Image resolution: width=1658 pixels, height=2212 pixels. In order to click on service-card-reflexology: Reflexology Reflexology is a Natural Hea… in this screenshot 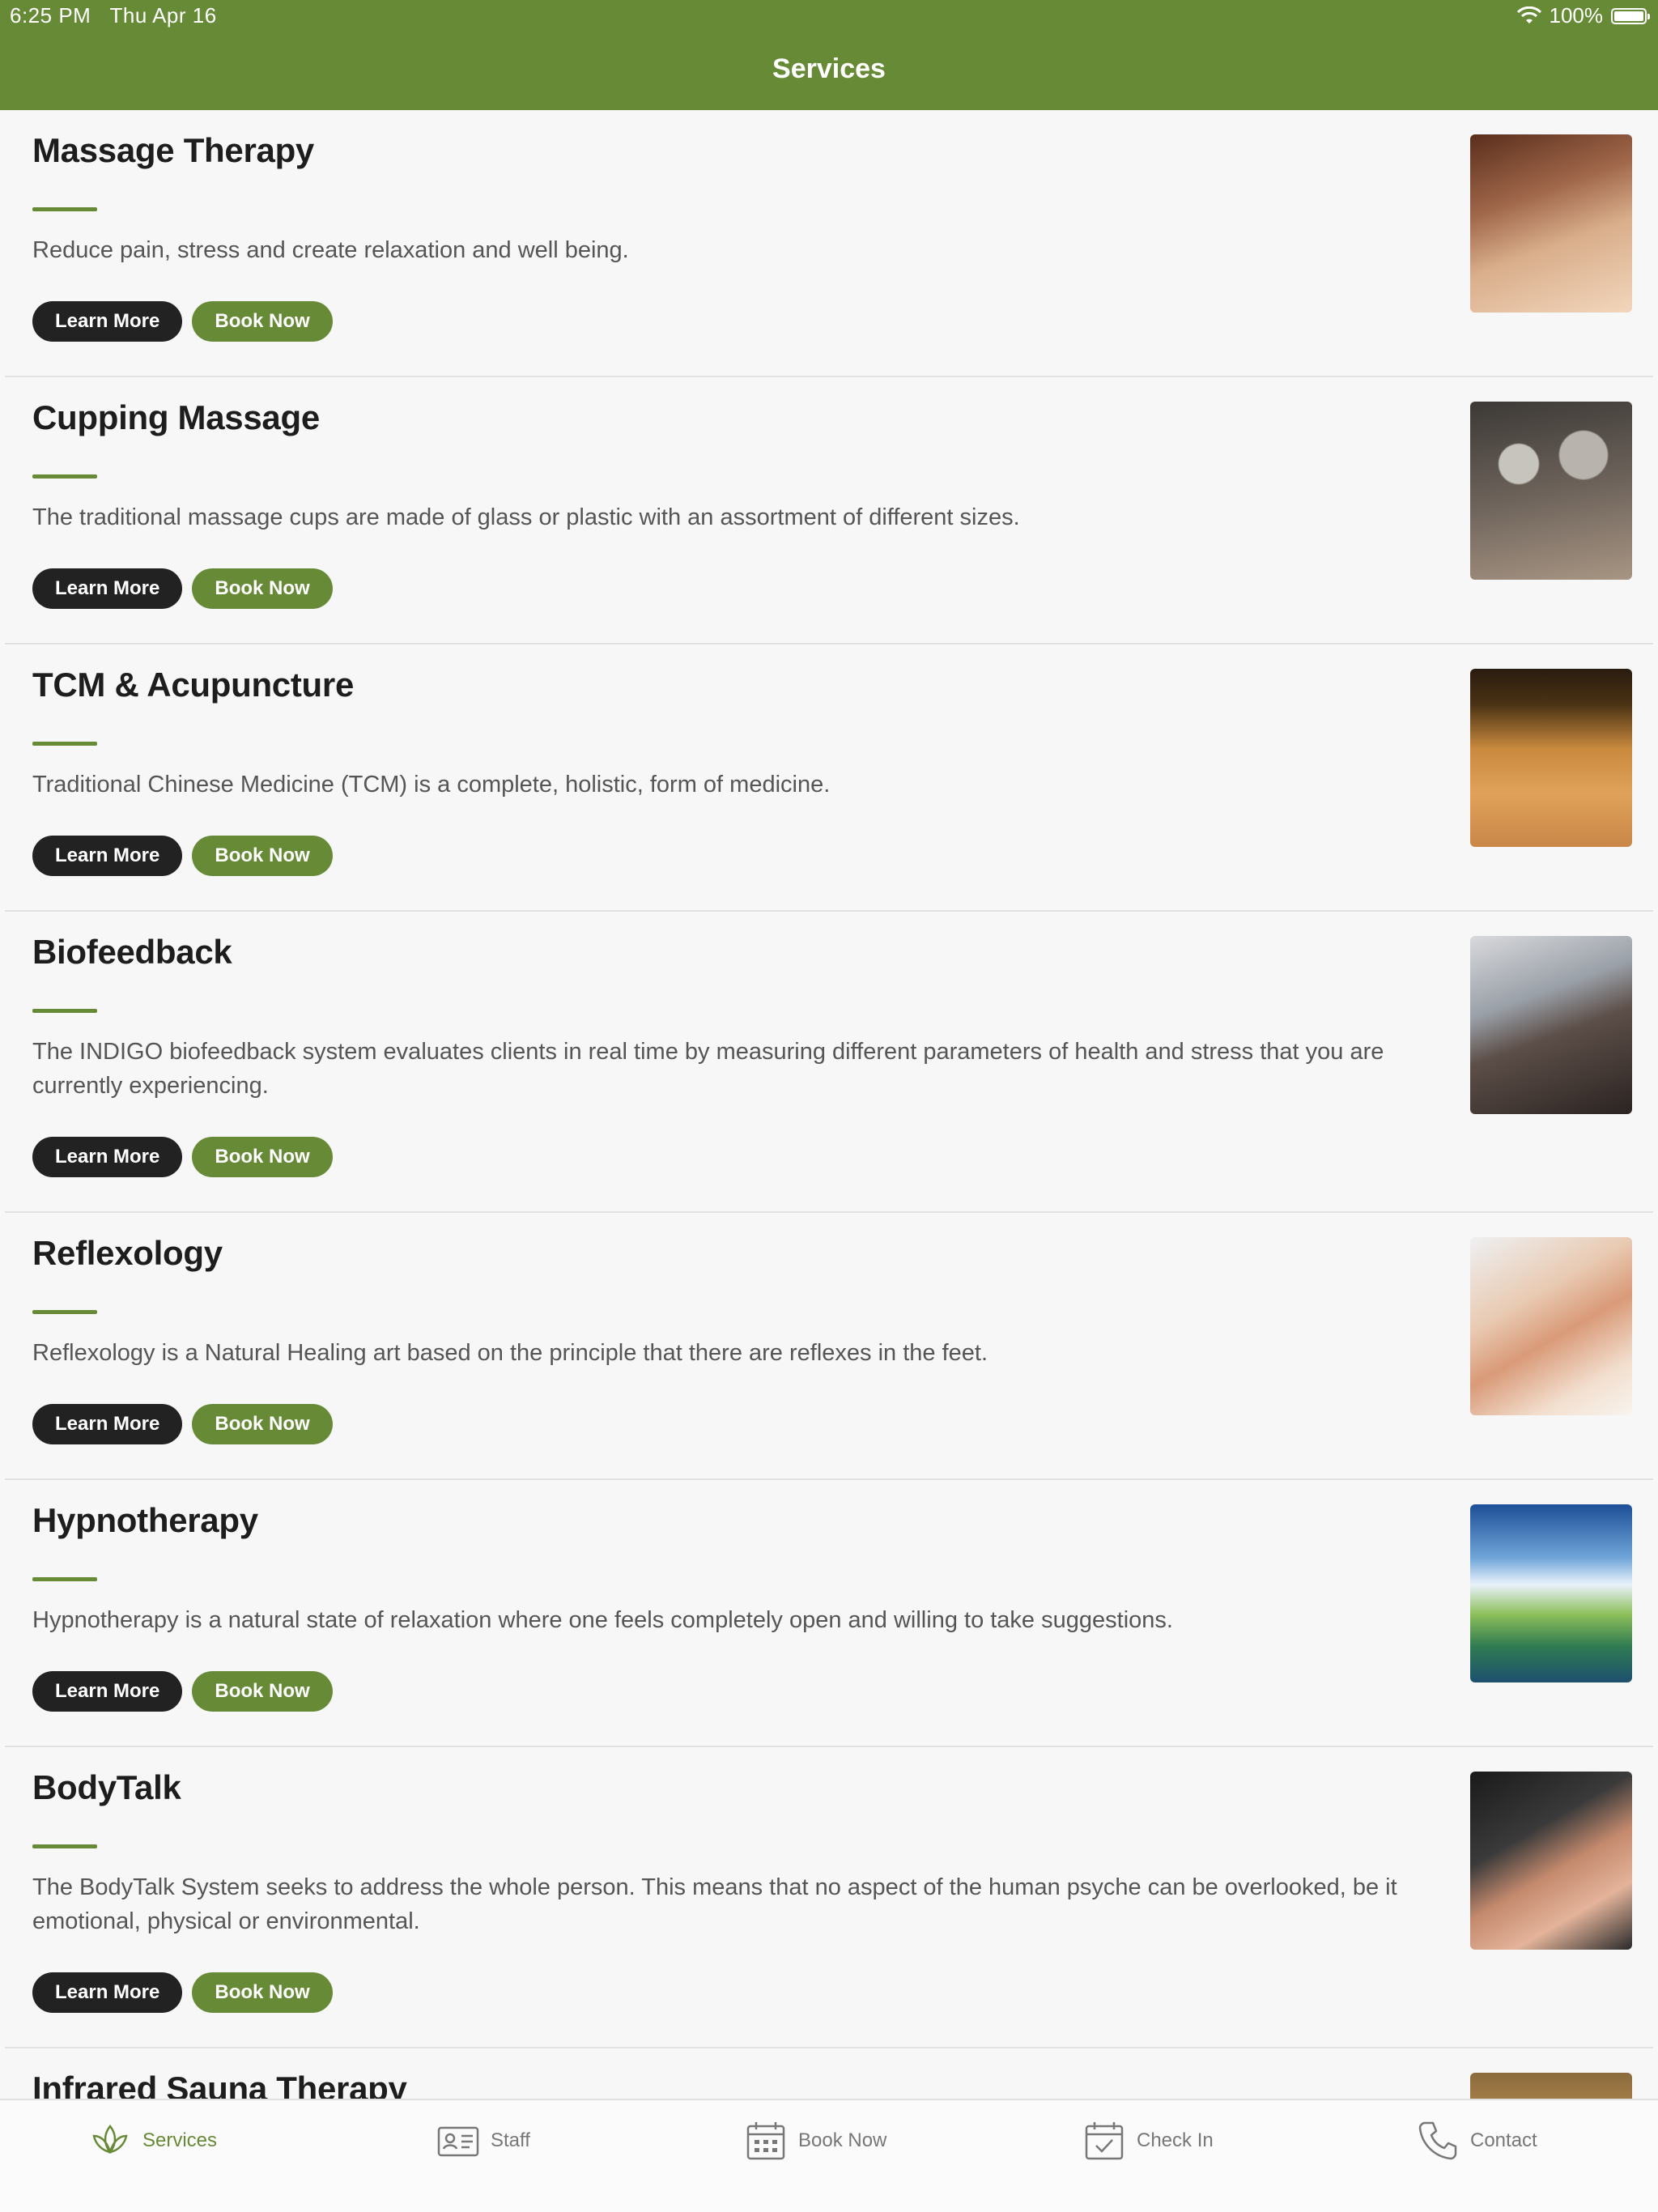, I will do `click(829, 1347)`.